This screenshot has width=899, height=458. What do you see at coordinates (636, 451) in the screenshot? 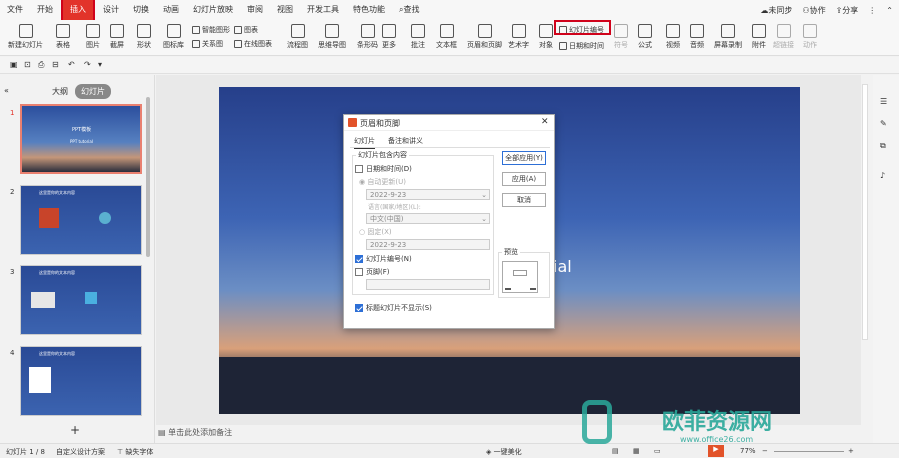
I see `view-sorter-icon: ▦` at bounding box center [636, 451].